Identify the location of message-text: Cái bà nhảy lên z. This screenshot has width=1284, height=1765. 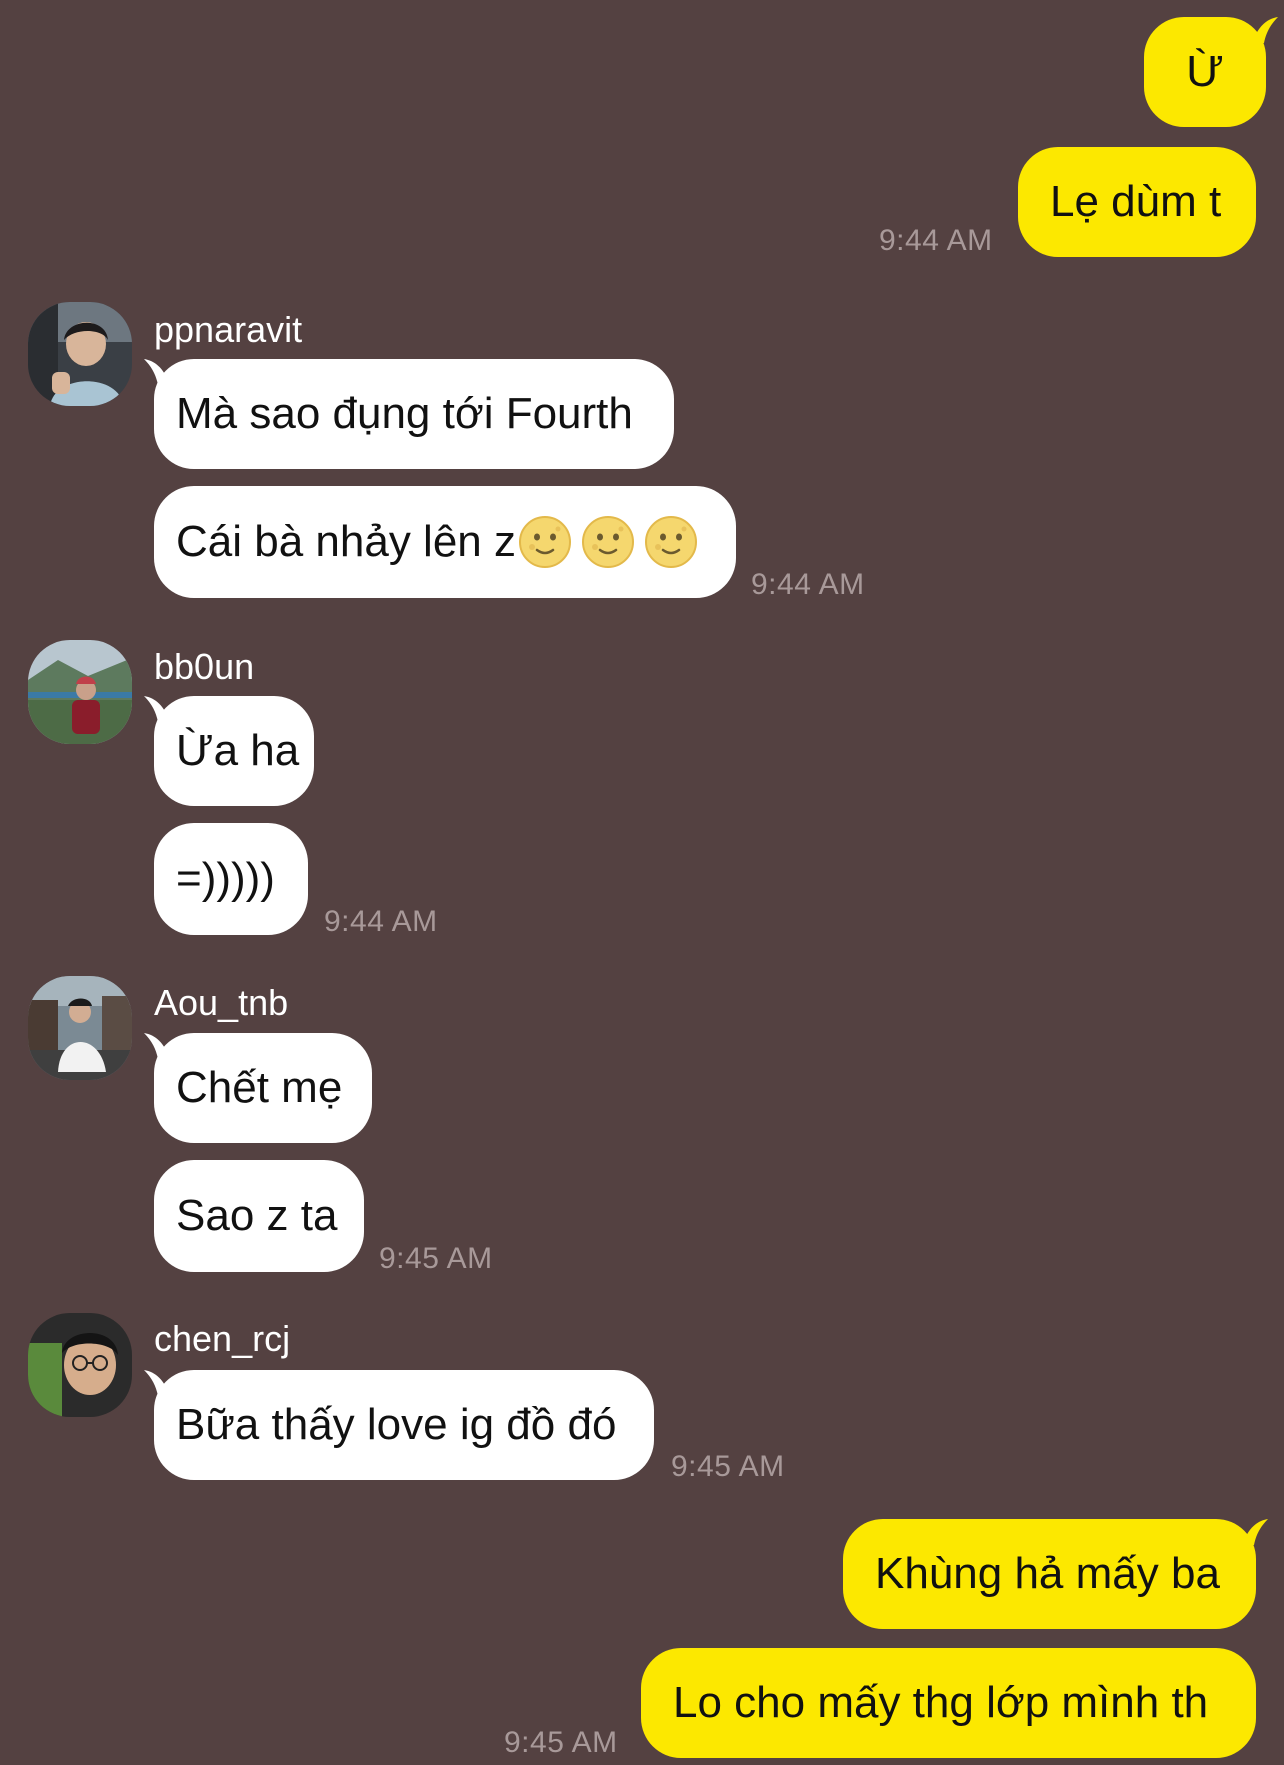
(346, 541).